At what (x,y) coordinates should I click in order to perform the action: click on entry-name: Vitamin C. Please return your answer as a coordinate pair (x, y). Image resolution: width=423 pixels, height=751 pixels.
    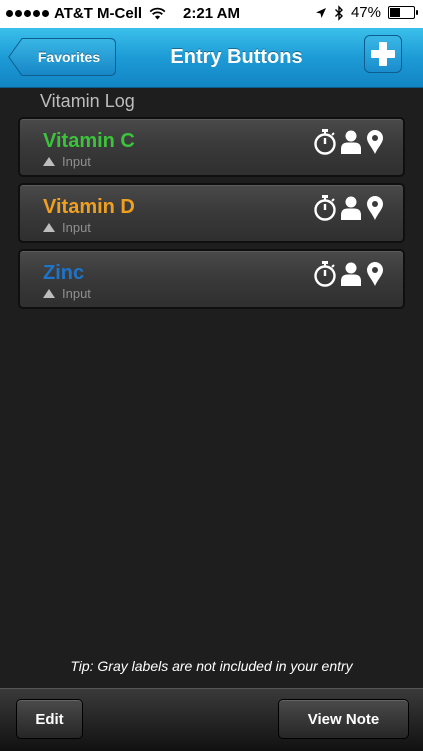
    Looking at the image, I should click on (89, 141).